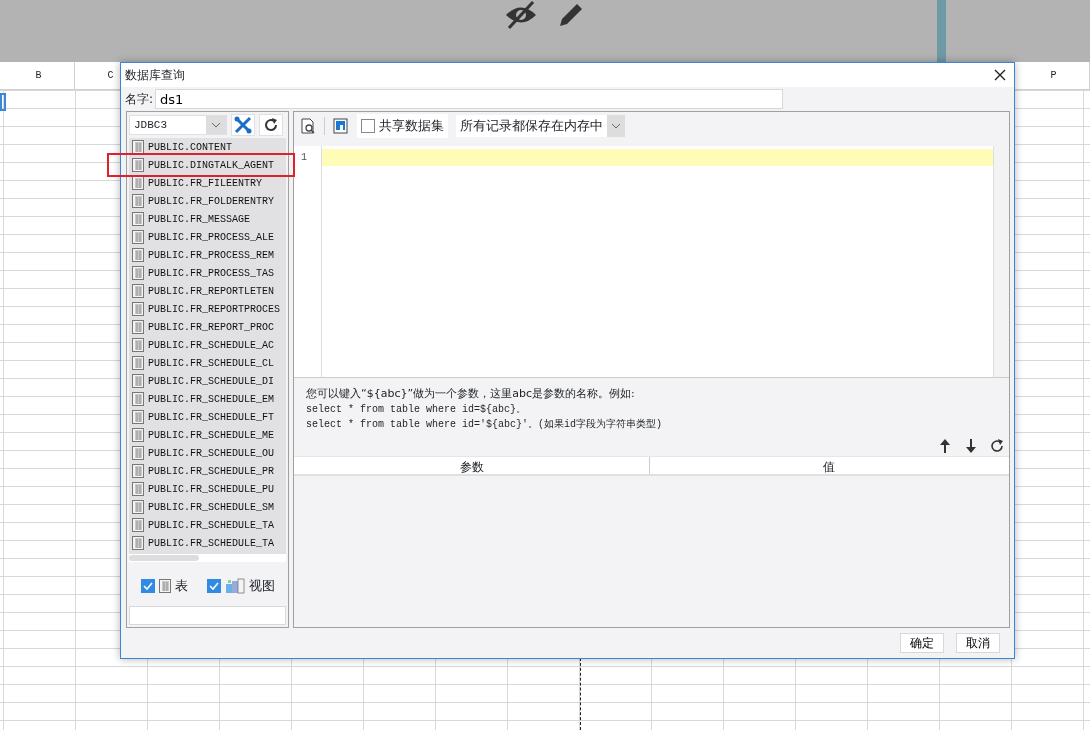 This screenshot has width=1090, height=730. What do you see at coordinates (1054, 75) in the screenshot?
I see `column-header: P` at bounding box center [1054, 75].